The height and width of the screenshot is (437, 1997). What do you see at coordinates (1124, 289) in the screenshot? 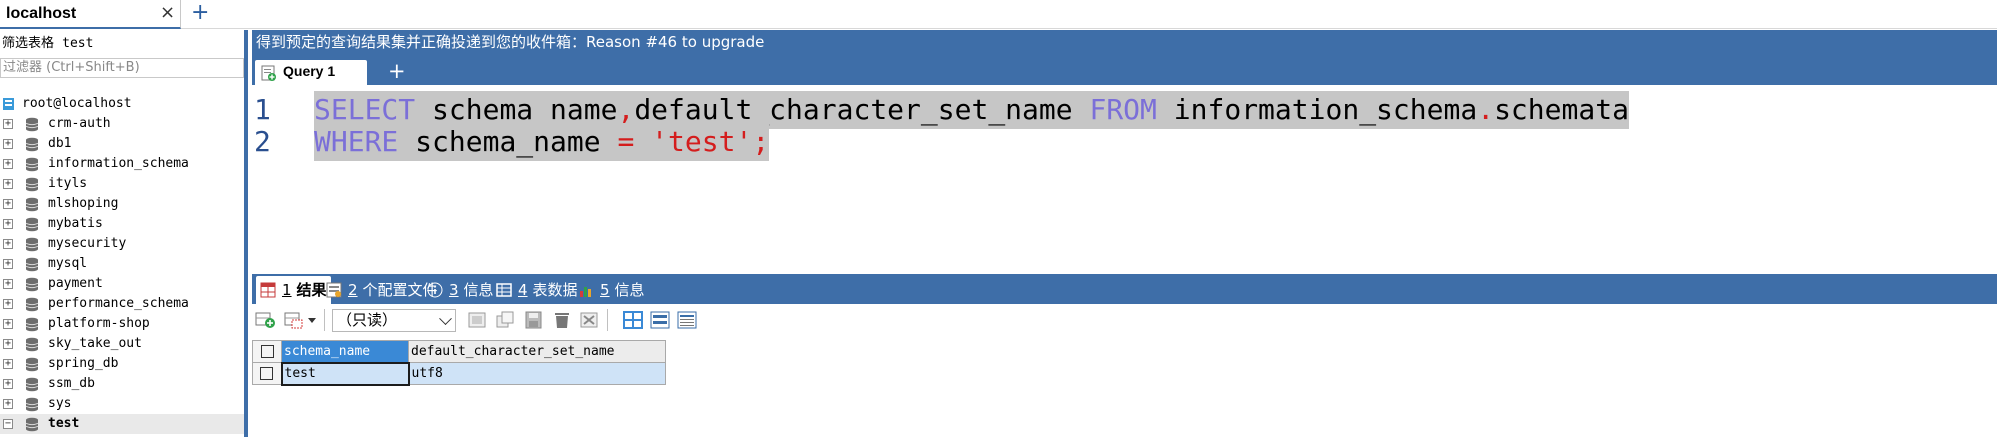
I see `result-tab-bar: 1 结果 2 个配置文件 3 信息 4 表数据 5 信息` at bounding box center [1124, 289].